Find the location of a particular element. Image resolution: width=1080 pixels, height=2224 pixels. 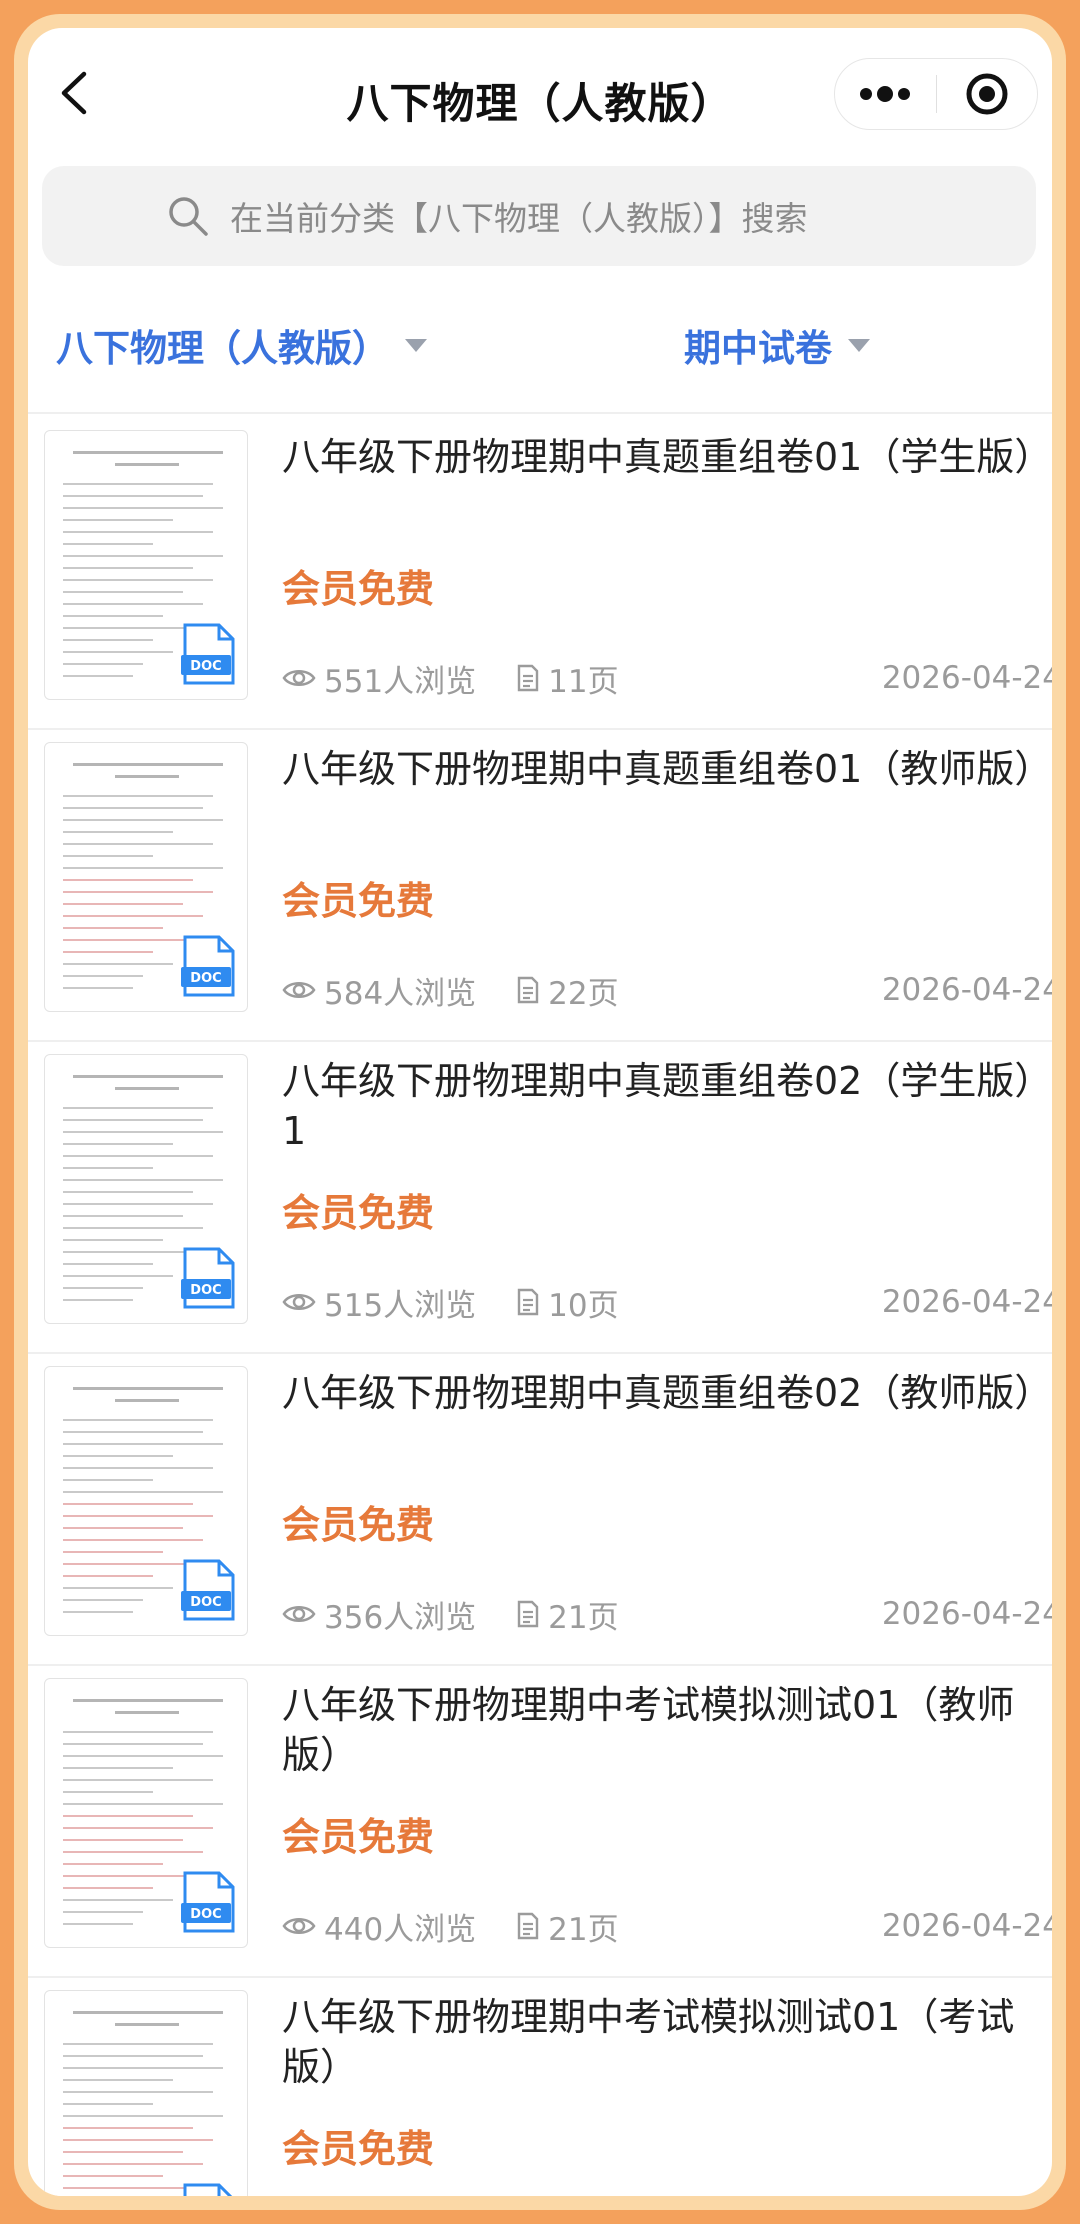

more-button is located at coordinates (885, 94).